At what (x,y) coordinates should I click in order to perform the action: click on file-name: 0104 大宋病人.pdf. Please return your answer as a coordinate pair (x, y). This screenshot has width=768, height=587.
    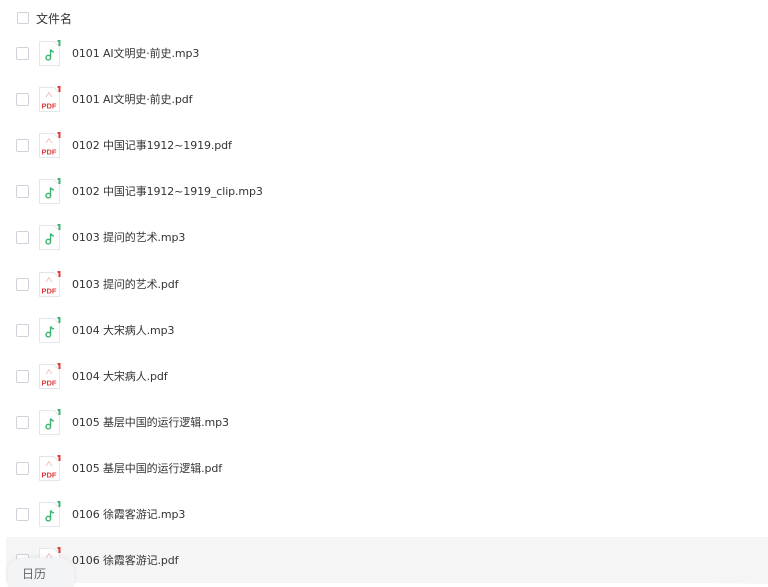
    Looking at the image, I should click on (120, 376).